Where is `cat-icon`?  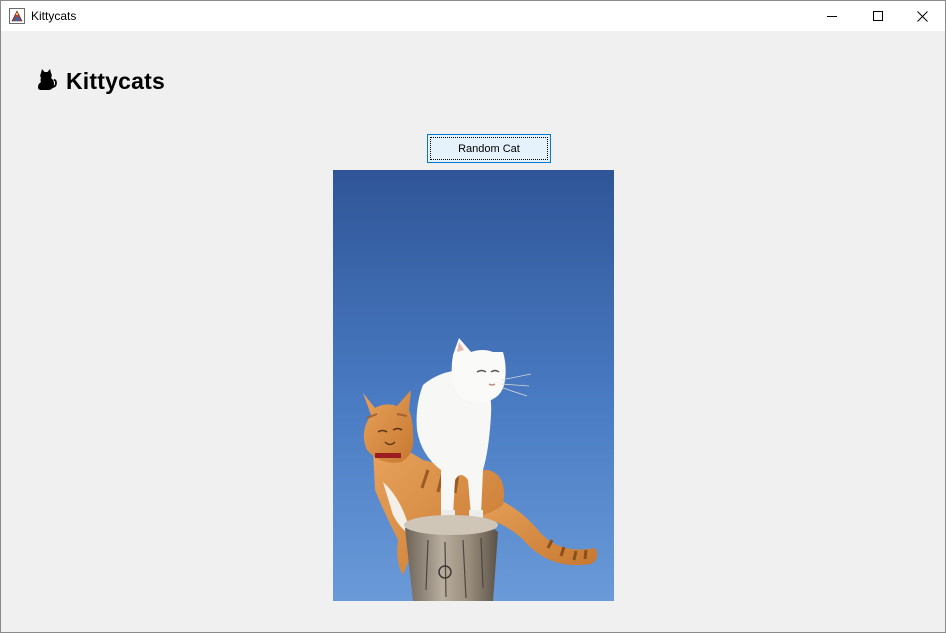 cat-icon is located at coordinates (47, 79).